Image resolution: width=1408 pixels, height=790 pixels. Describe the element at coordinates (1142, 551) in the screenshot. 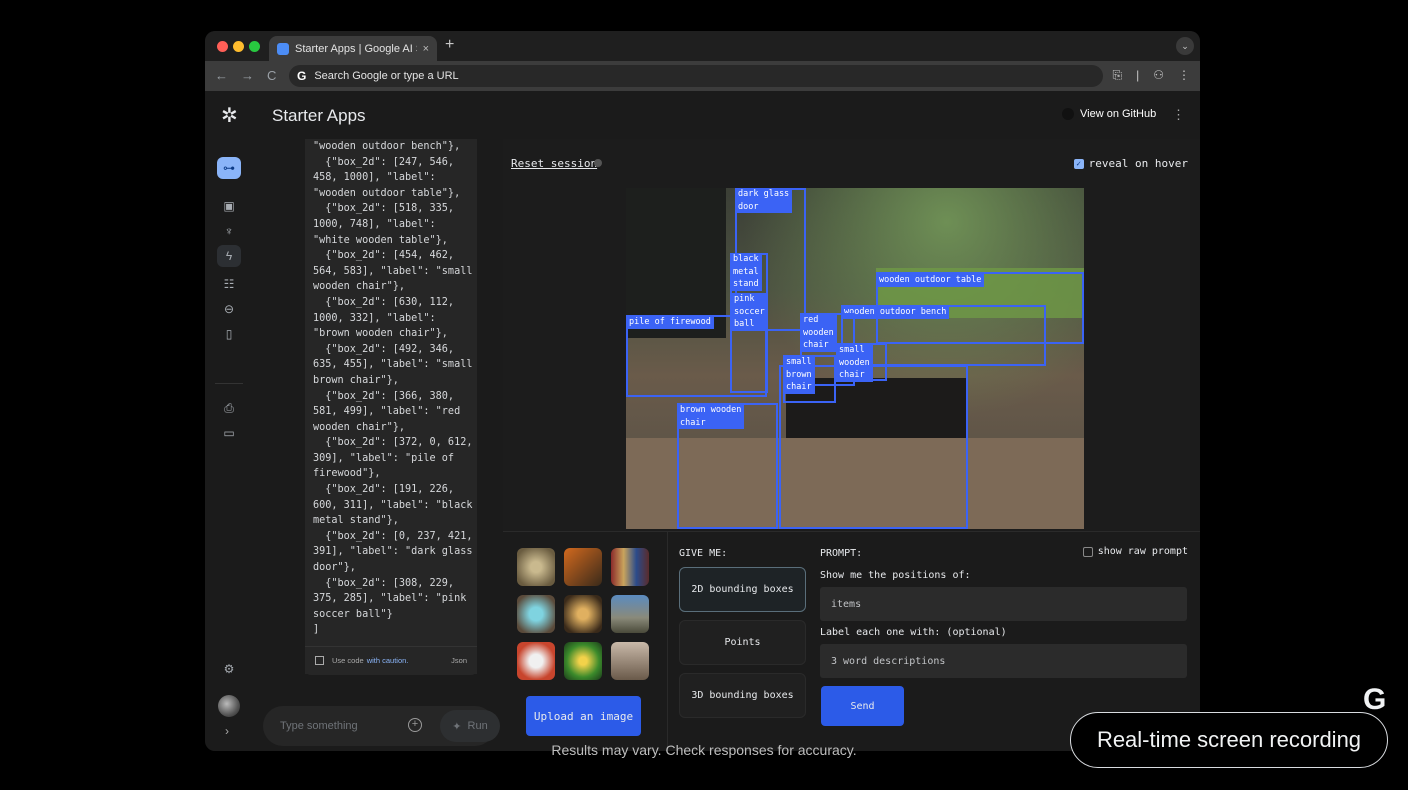

I see `raw-prompt-label: show raw prompt` at that location.